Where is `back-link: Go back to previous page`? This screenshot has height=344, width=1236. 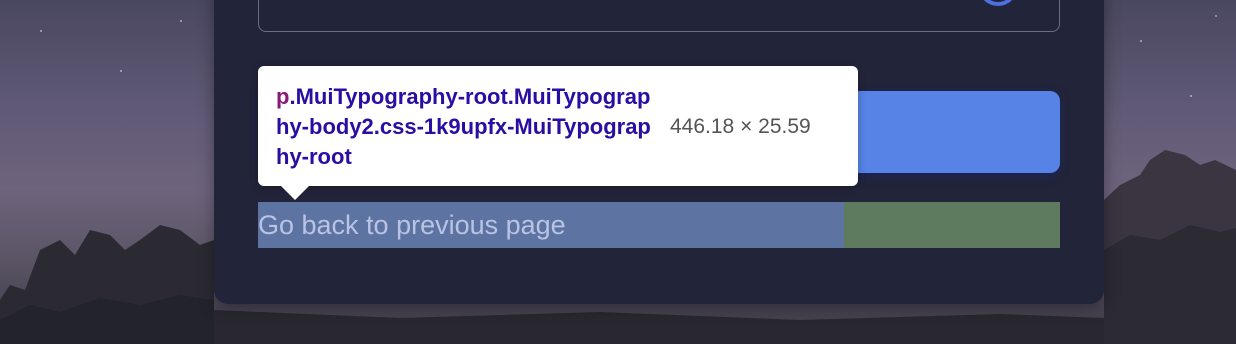
back-link: Go back to previous page is located at coordinates (551, 225).